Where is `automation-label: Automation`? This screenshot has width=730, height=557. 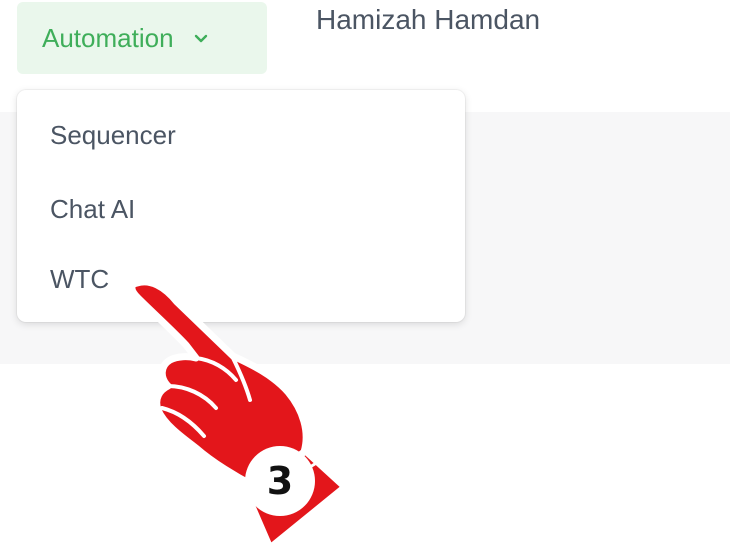
automation-label: Automation is located at coordinates (108, 38).